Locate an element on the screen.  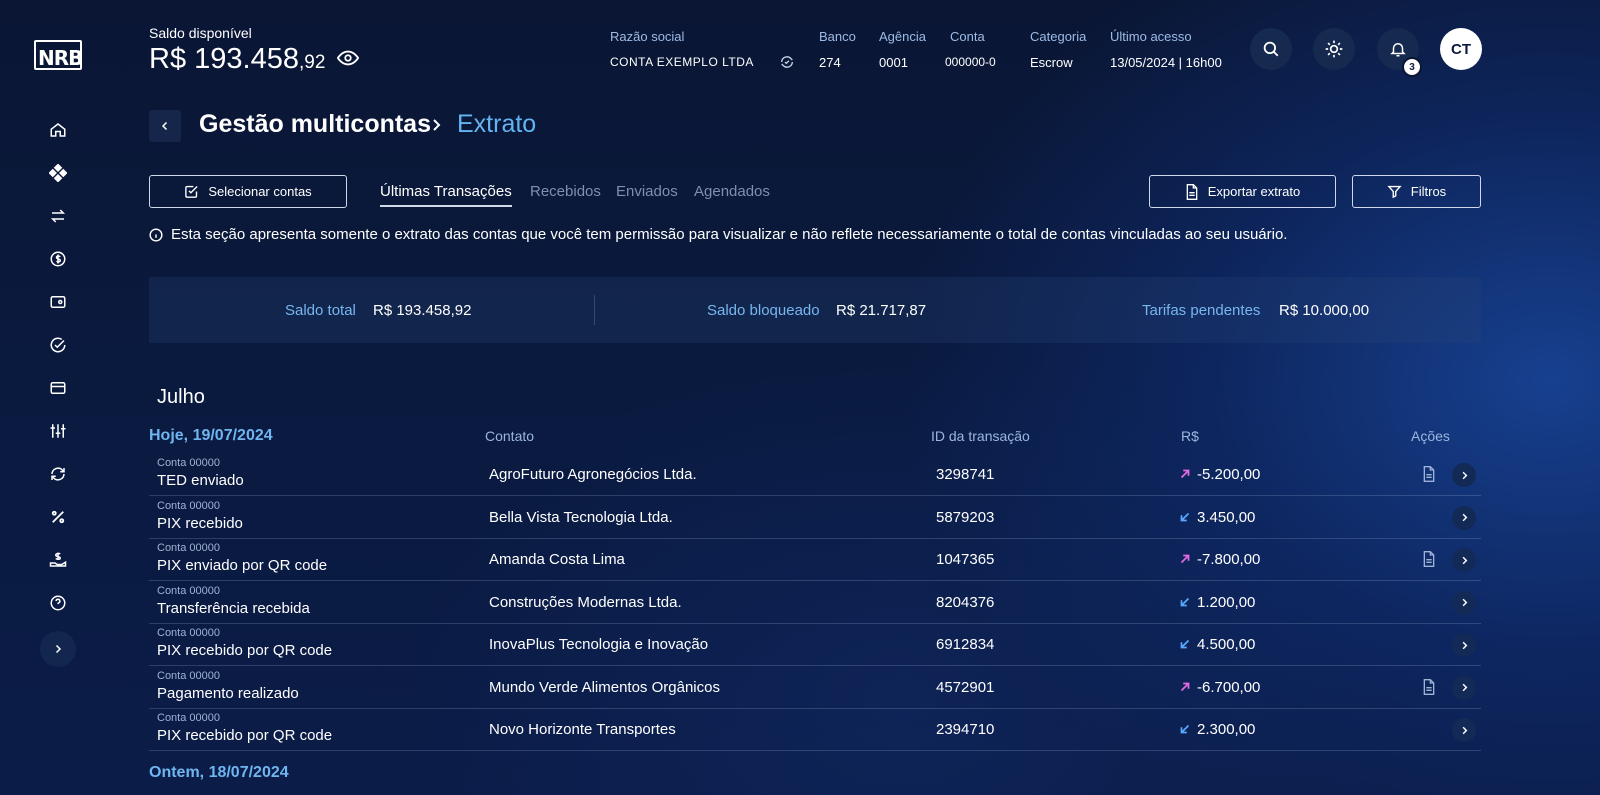
amount: 1.200,00 is located at coordinates (1226, 602).